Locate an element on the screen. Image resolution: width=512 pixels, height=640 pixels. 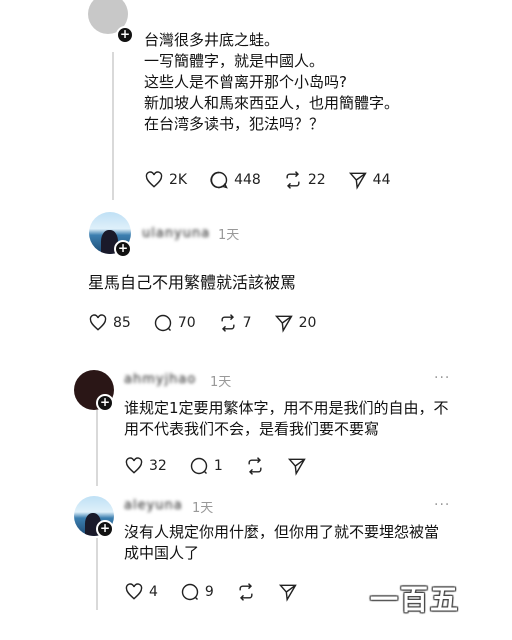
action-bar: 2K 448 22 44 is located at coordinates (278, 180).